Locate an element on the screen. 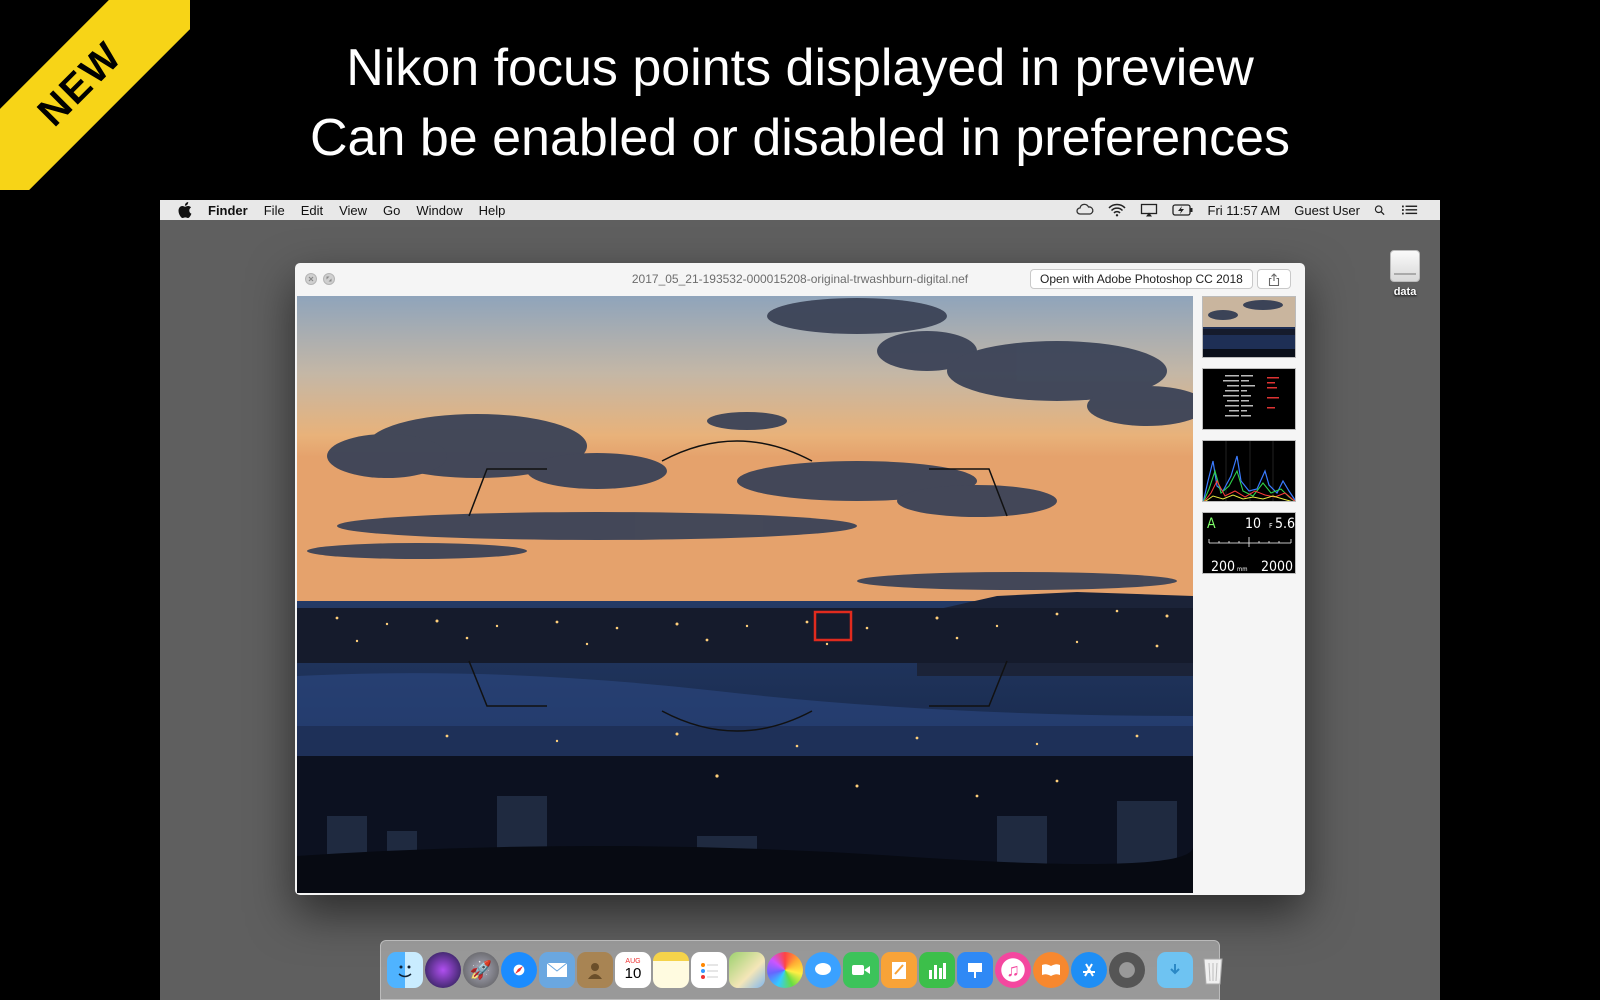  calendar-icon: AUG 10 is located at coordinates (633, 970).